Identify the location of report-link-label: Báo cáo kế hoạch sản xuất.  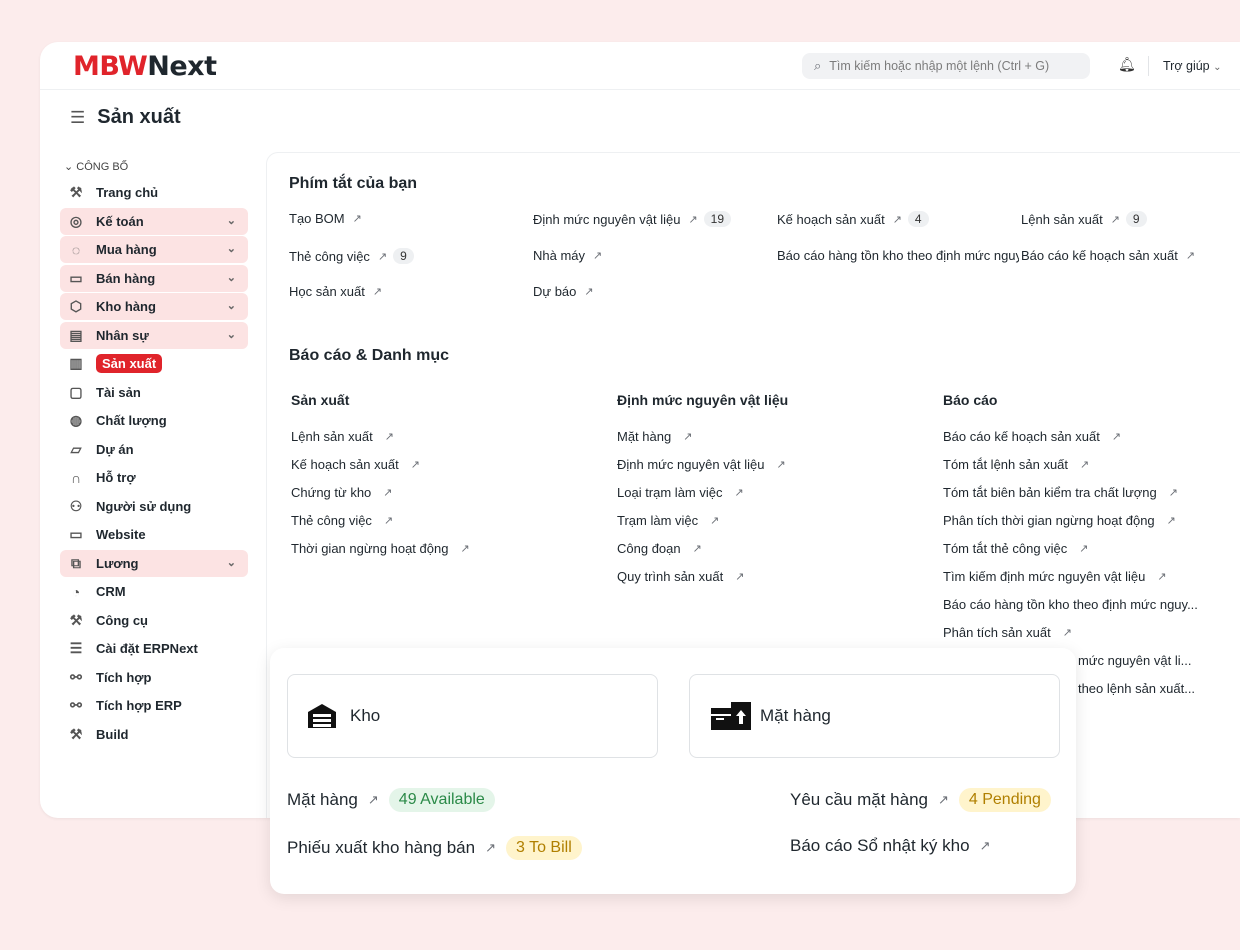
(1021, 436).